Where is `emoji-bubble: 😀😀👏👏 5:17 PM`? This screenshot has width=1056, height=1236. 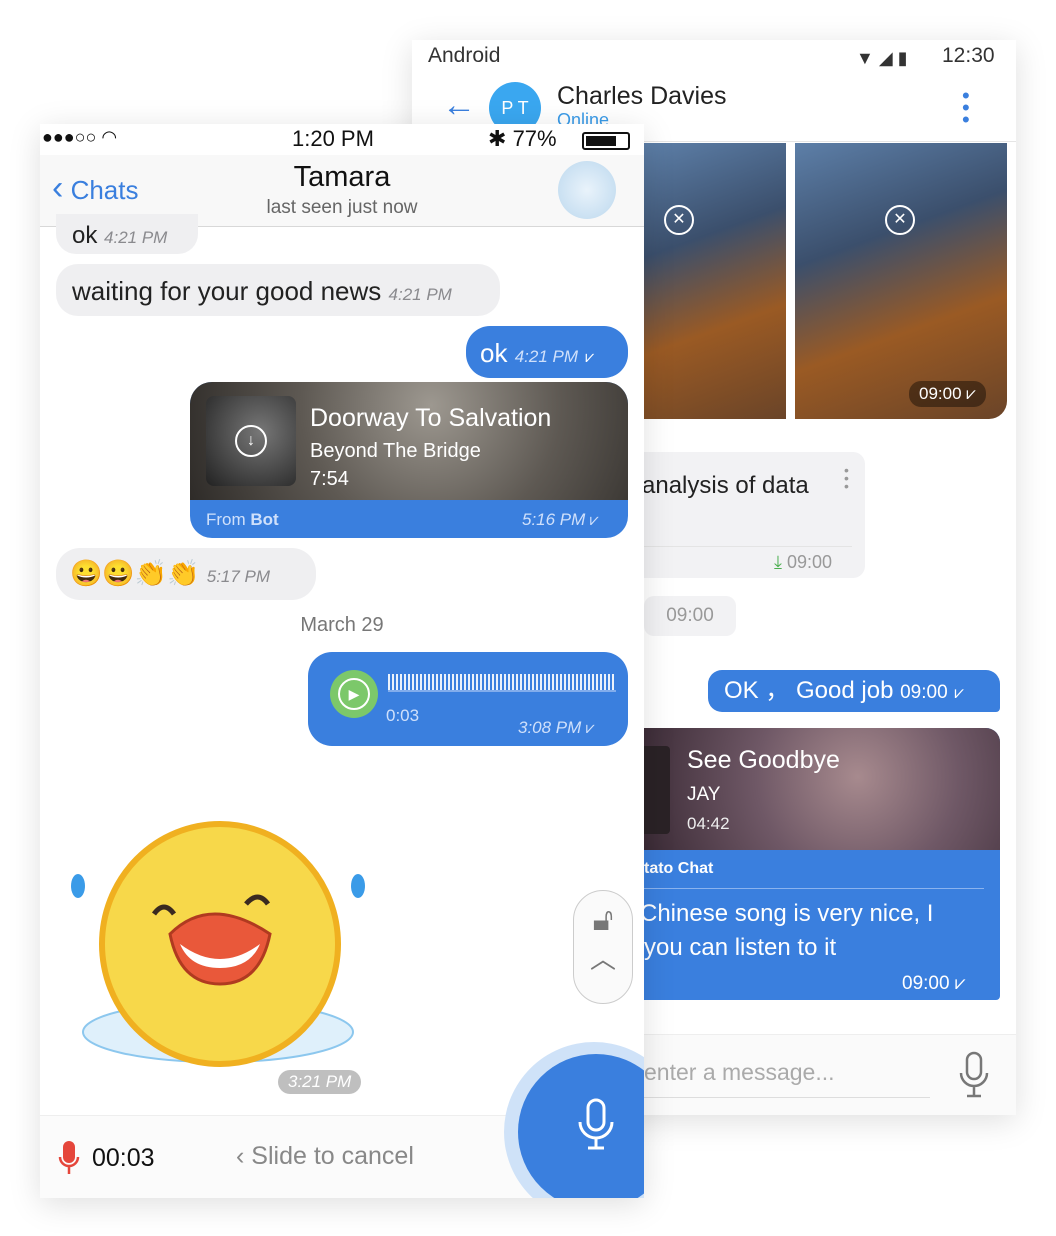 emoji-bubble: 😀😀👏👏 5:17 PM is located at coordinates (186, 574).